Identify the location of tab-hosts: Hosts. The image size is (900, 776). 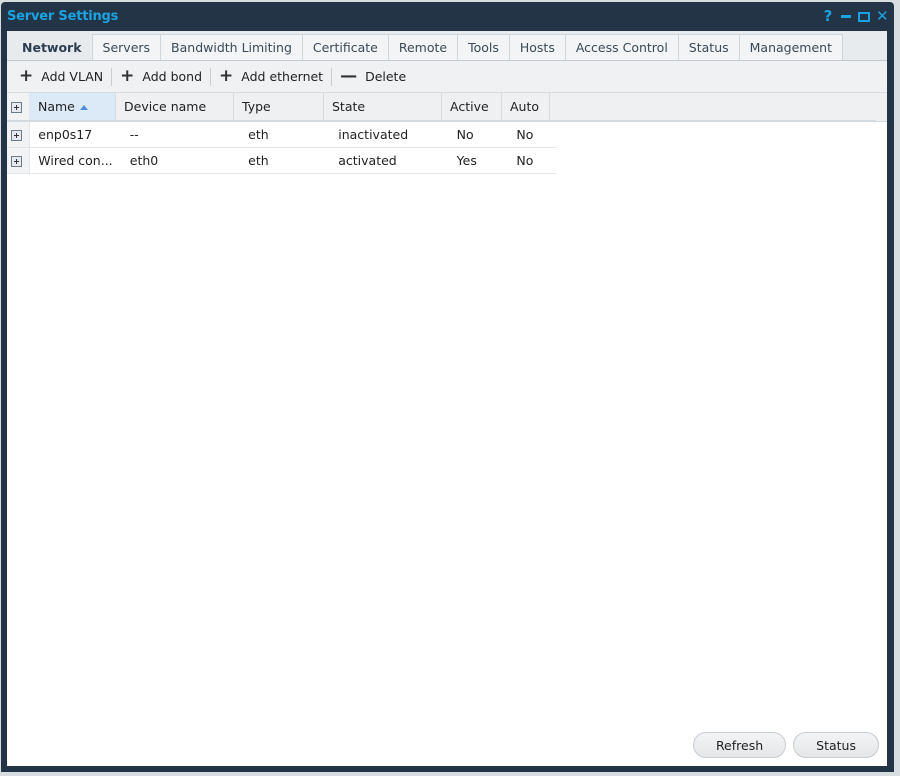
(537, 47).